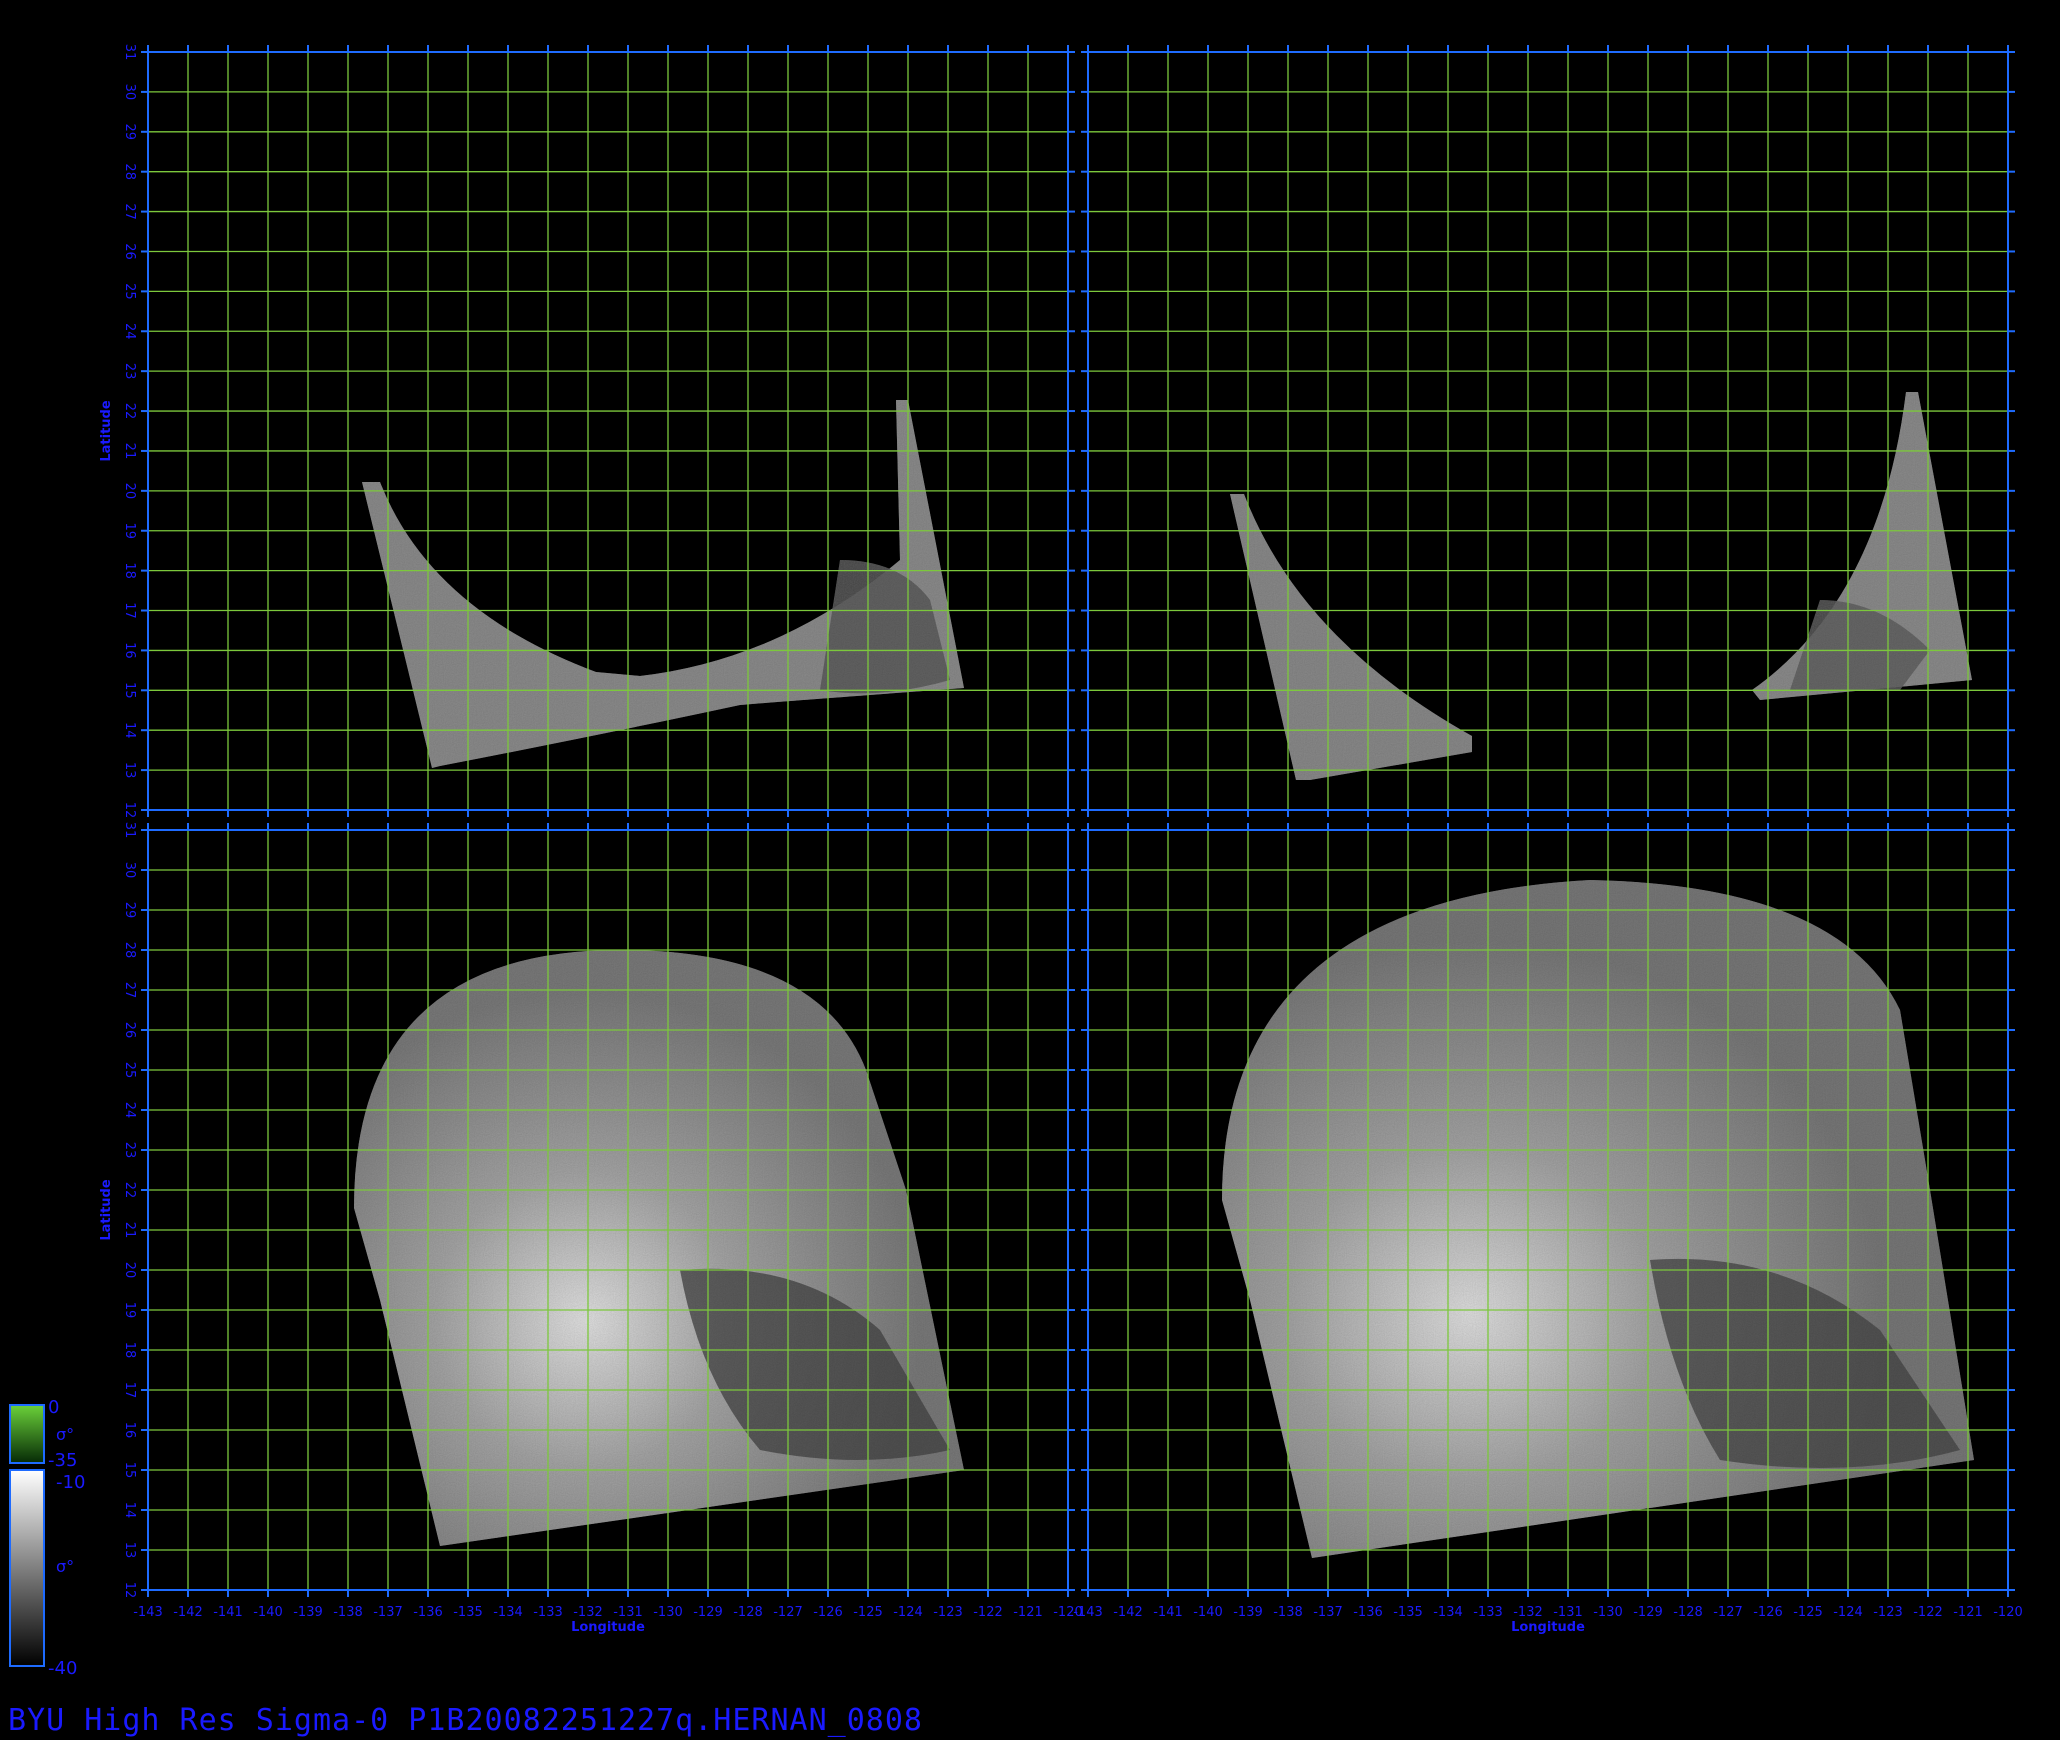  I want to click on lon-tick-label: -126, so click(828, 1612).